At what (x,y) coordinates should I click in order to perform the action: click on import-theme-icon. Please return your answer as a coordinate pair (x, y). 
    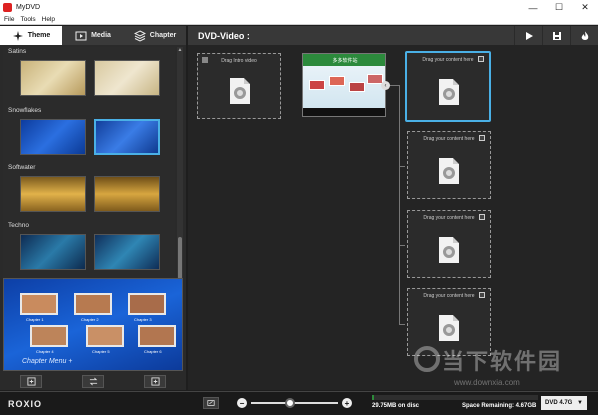
    Looking at the image, I should click on (31, 381).